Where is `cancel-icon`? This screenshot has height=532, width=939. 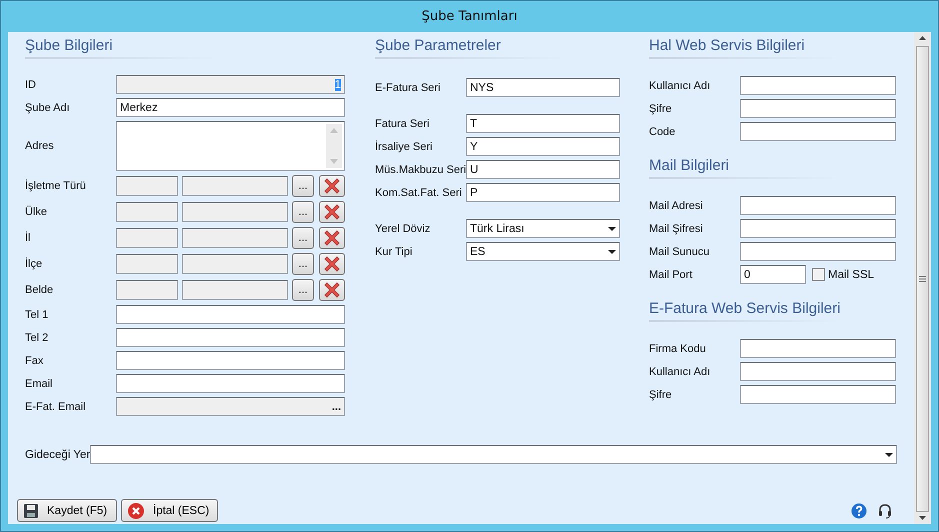 cancel-icon is located at coordinates (136, 511).